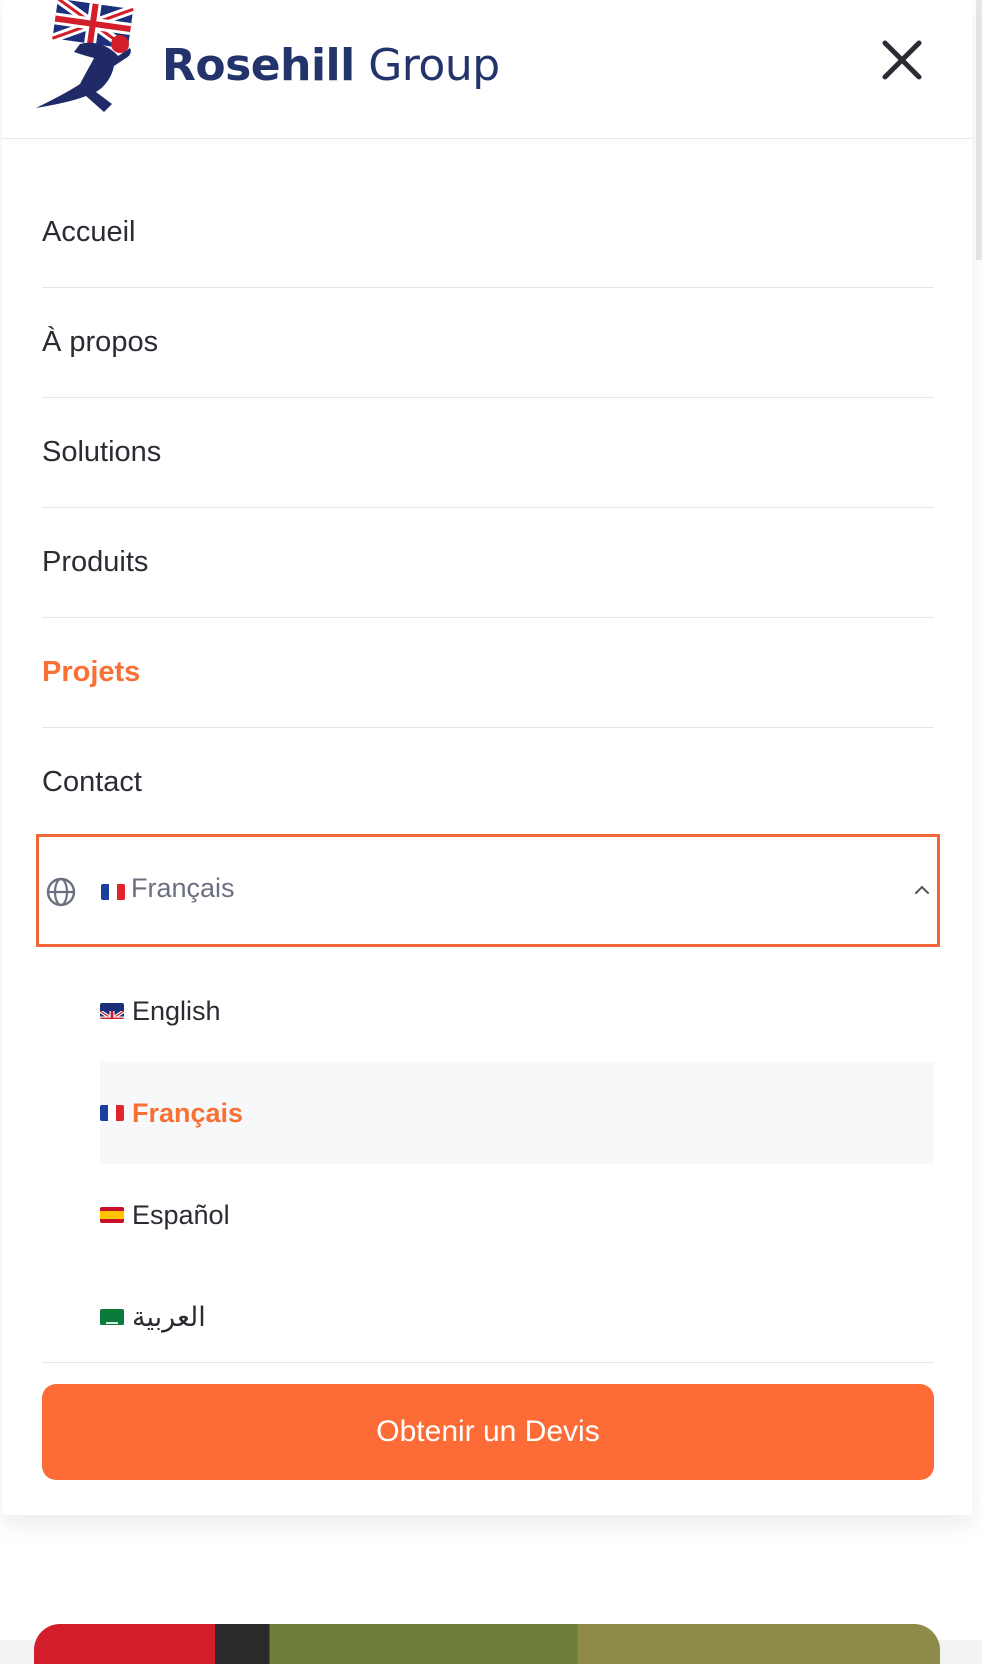 The height and width of the screenshot is (1664, 982). What do you see at coordinates (112, 1317) in the screenshot?
I see `sa-flag-icon` at bounding box center [112, 1317].